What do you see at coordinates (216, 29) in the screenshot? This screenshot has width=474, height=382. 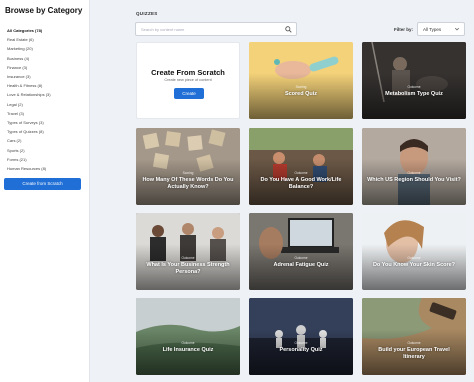 I see `search-input: Search by content name` at bounding box center [216, 29].